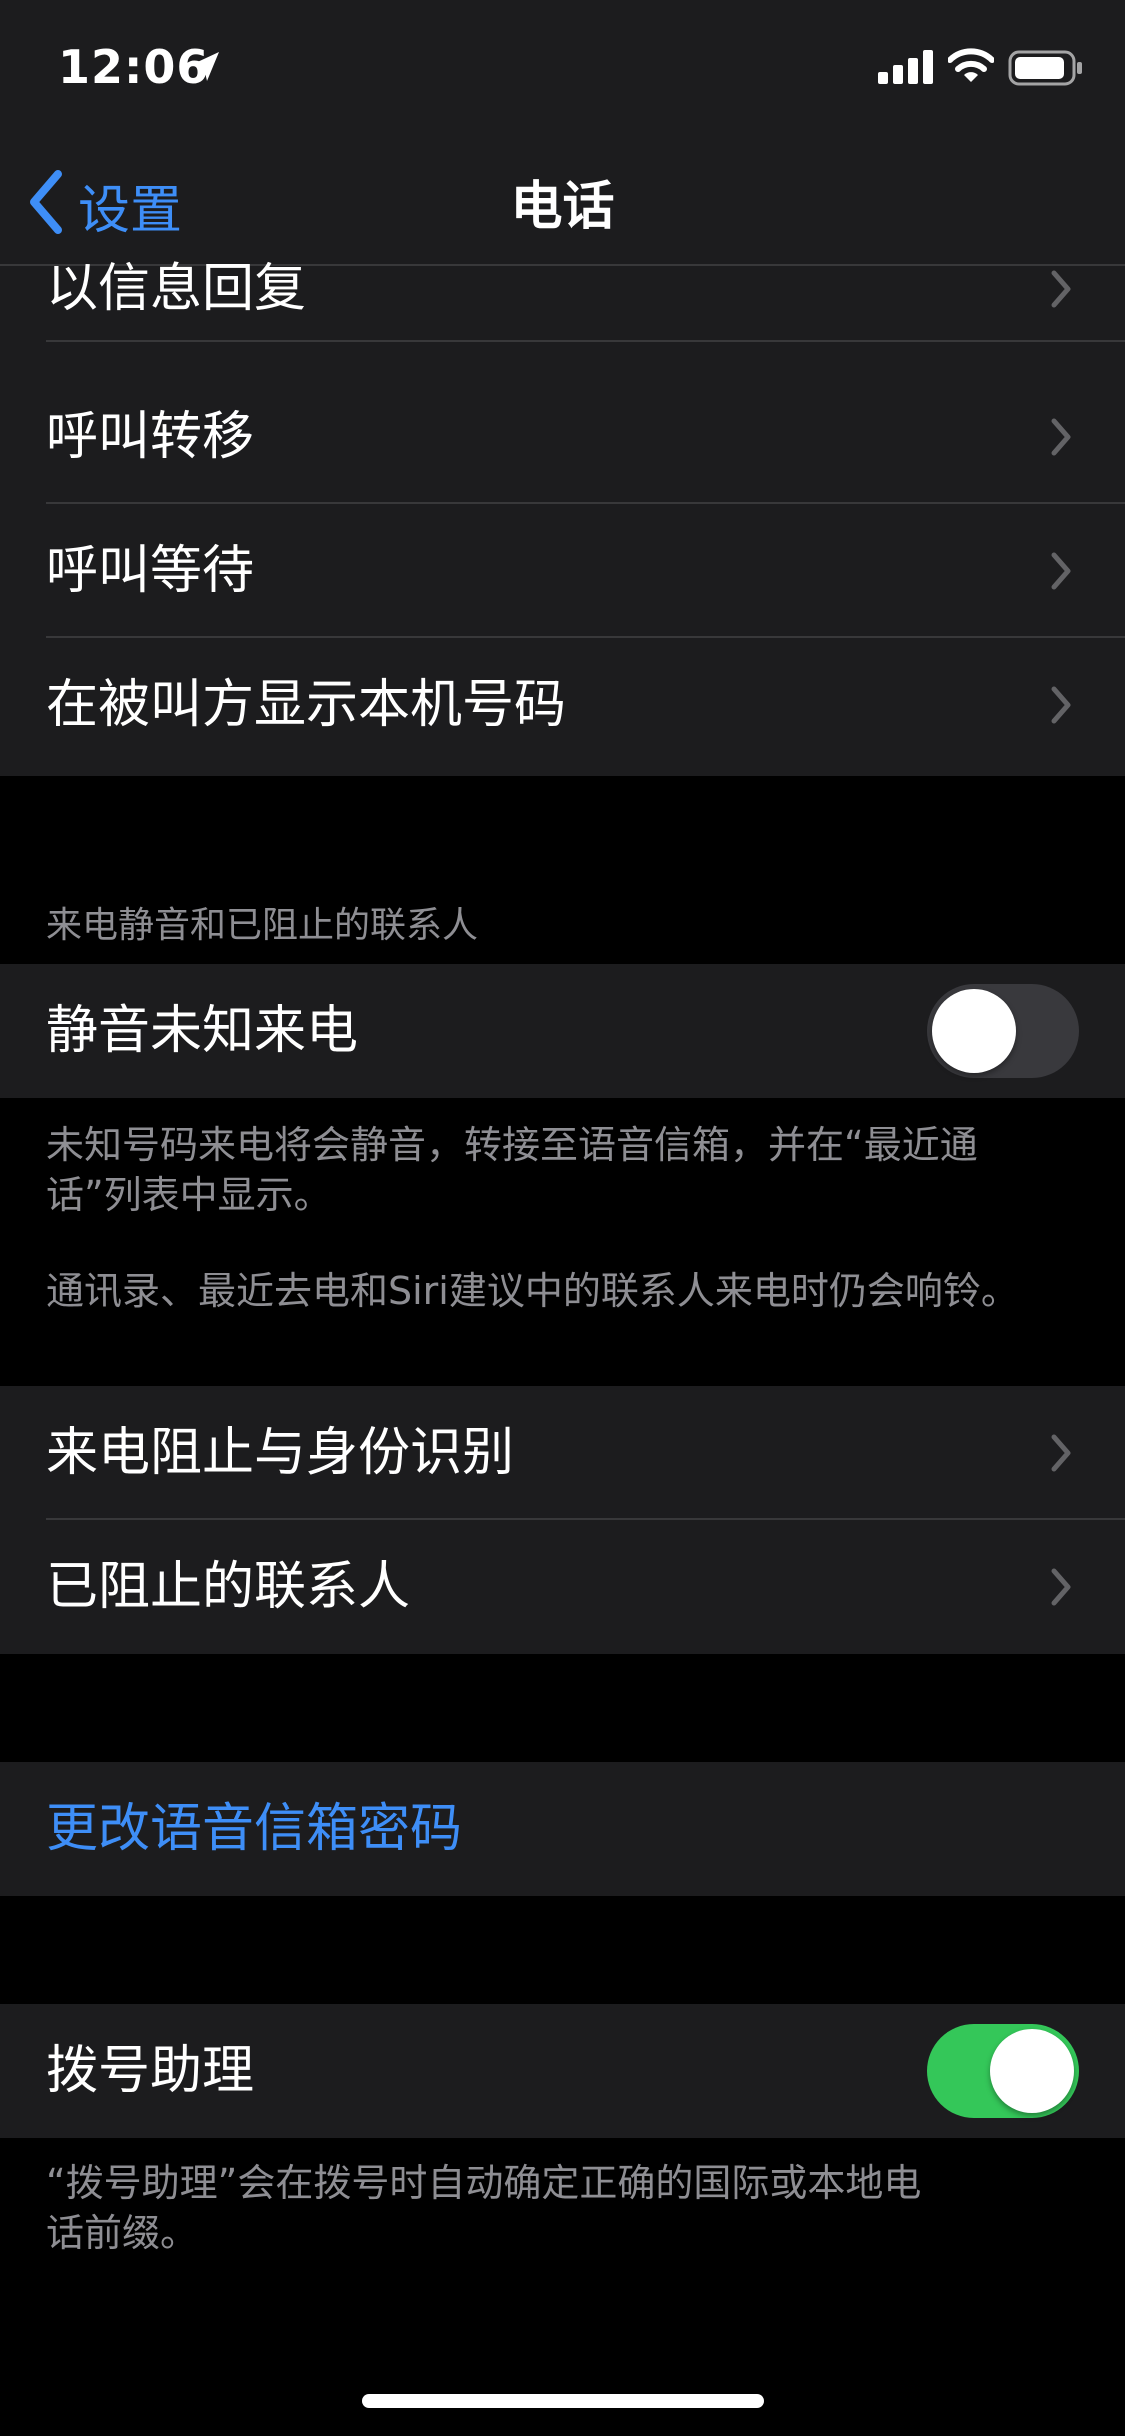  I want to click on row-label: 来电阻止与身份识别, so click(280, 1453).